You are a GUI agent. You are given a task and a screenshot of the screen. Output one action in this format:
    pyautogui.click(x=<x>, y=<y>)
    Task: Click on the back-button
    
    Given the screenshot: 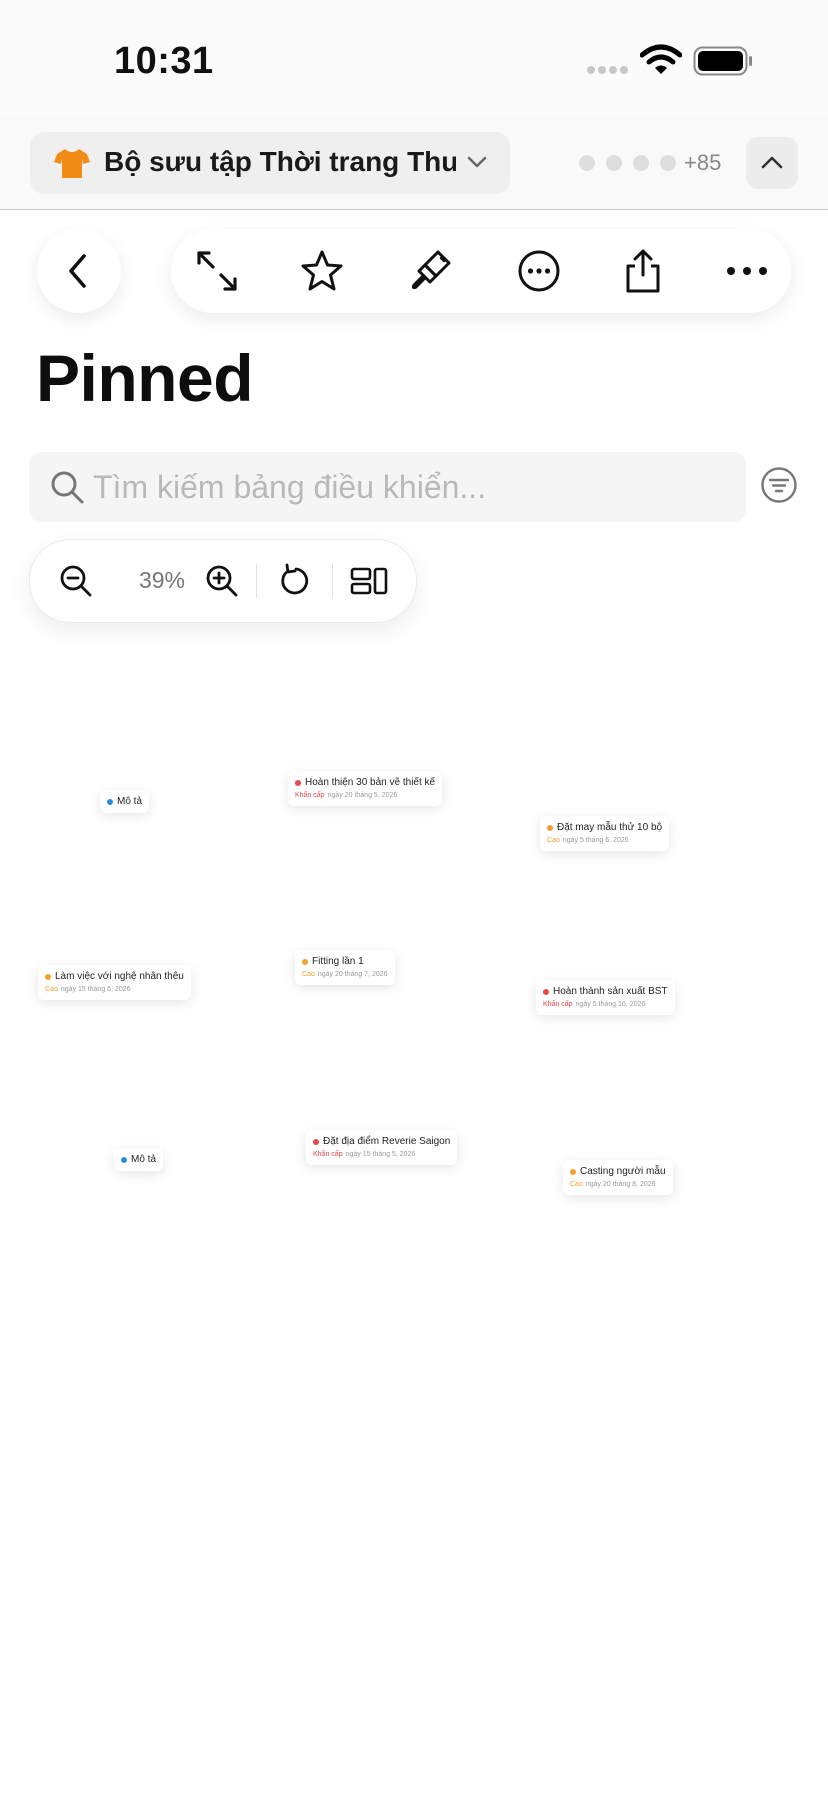 What is the action you would take?
    pyautogui.click(x=79, y=271)
    